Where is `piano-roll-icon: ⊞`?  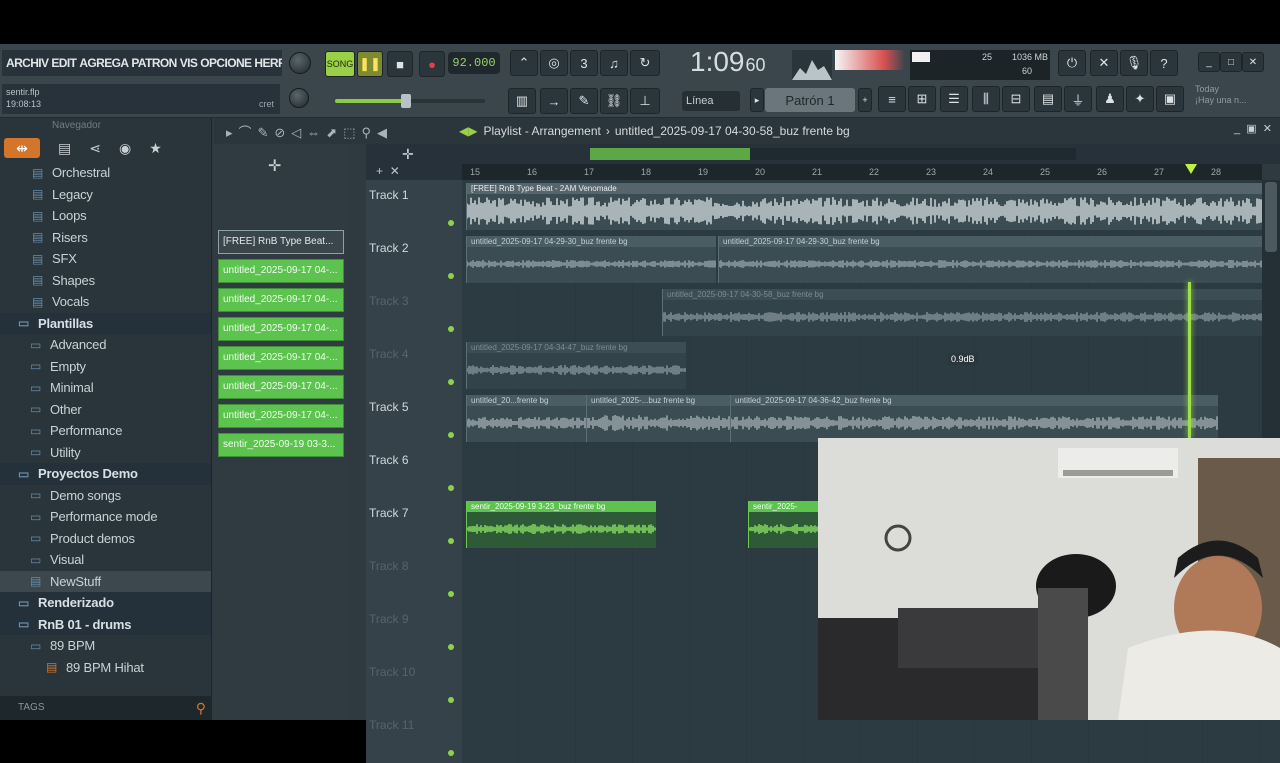
piano-roll-icon: ⊞ is located at coordinates (922, 99).